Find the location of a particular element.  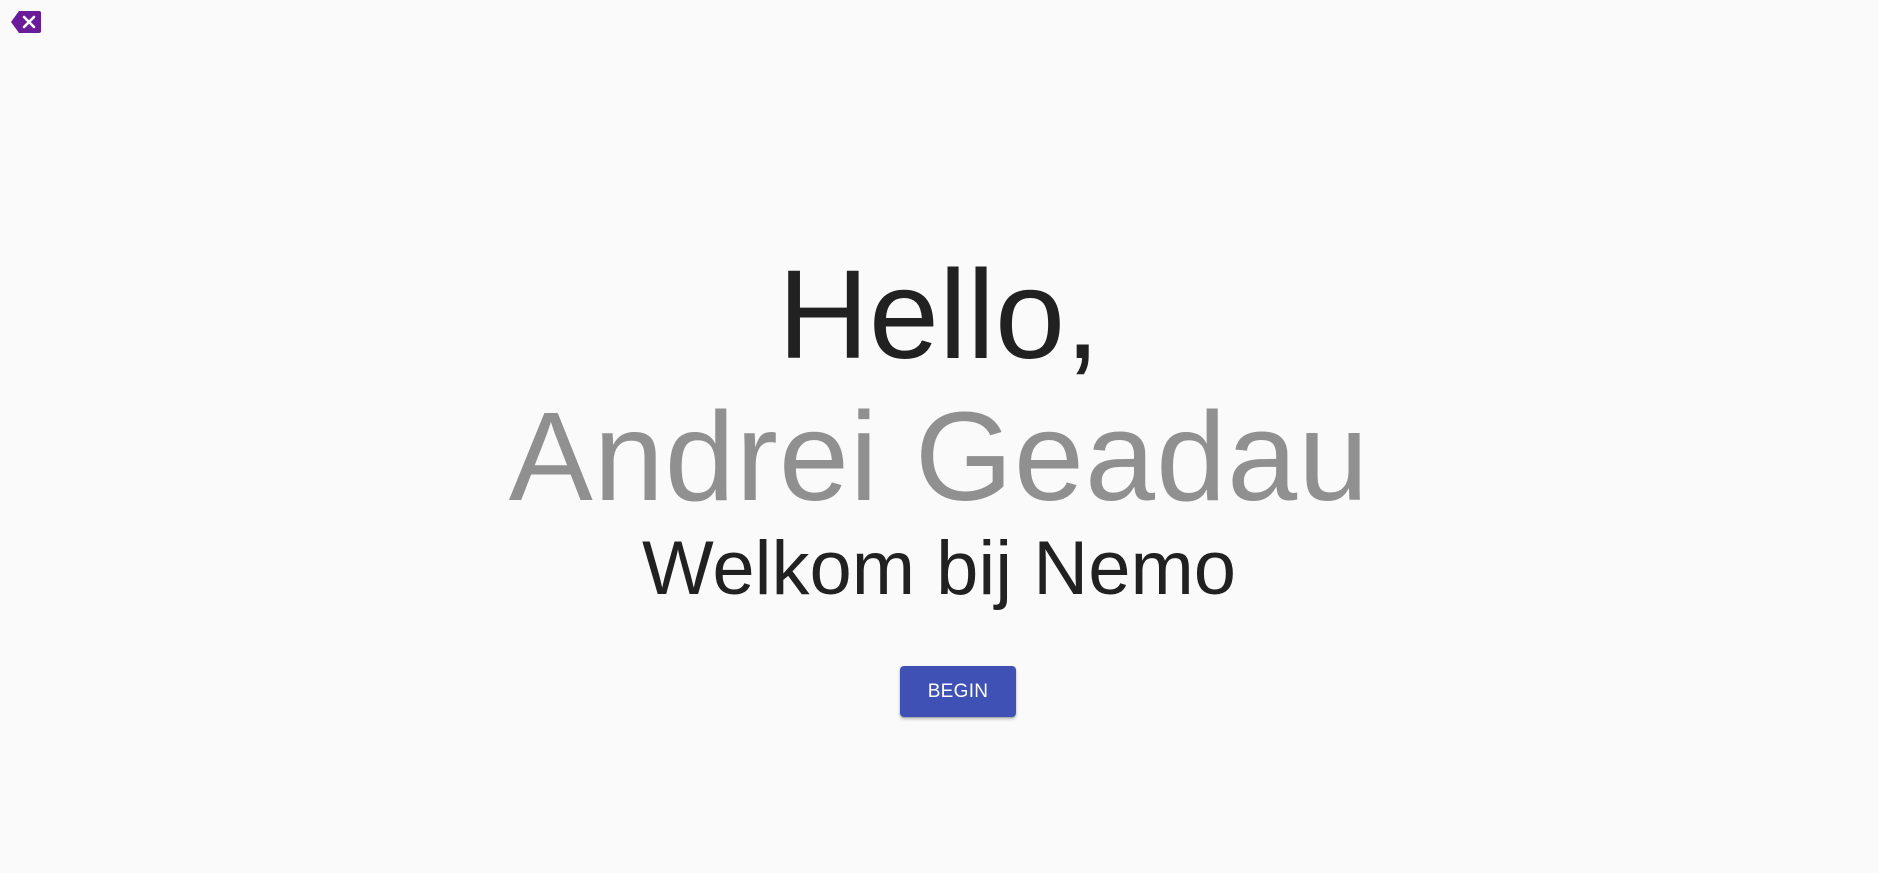

backspace-close-icon is located at coordinates (26, 22).